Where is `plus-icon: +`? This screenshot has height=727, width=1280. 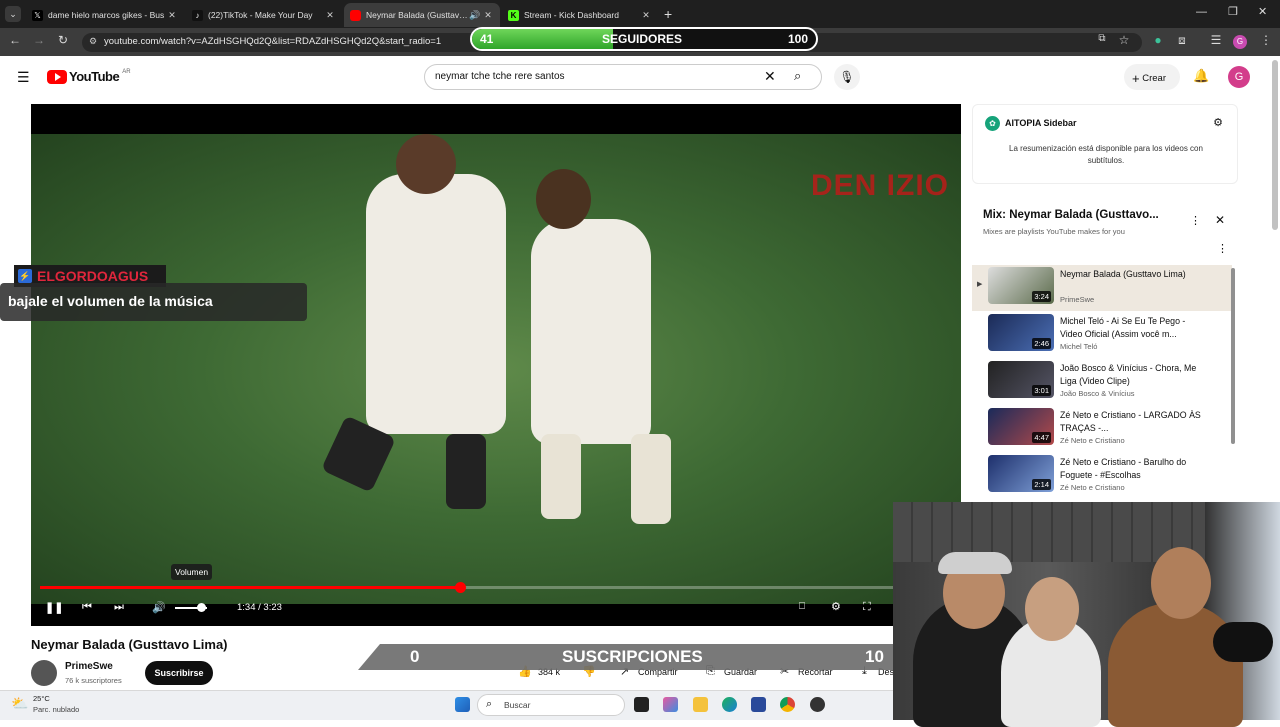
plus-icon: + is located at coordinates (1136, 78).